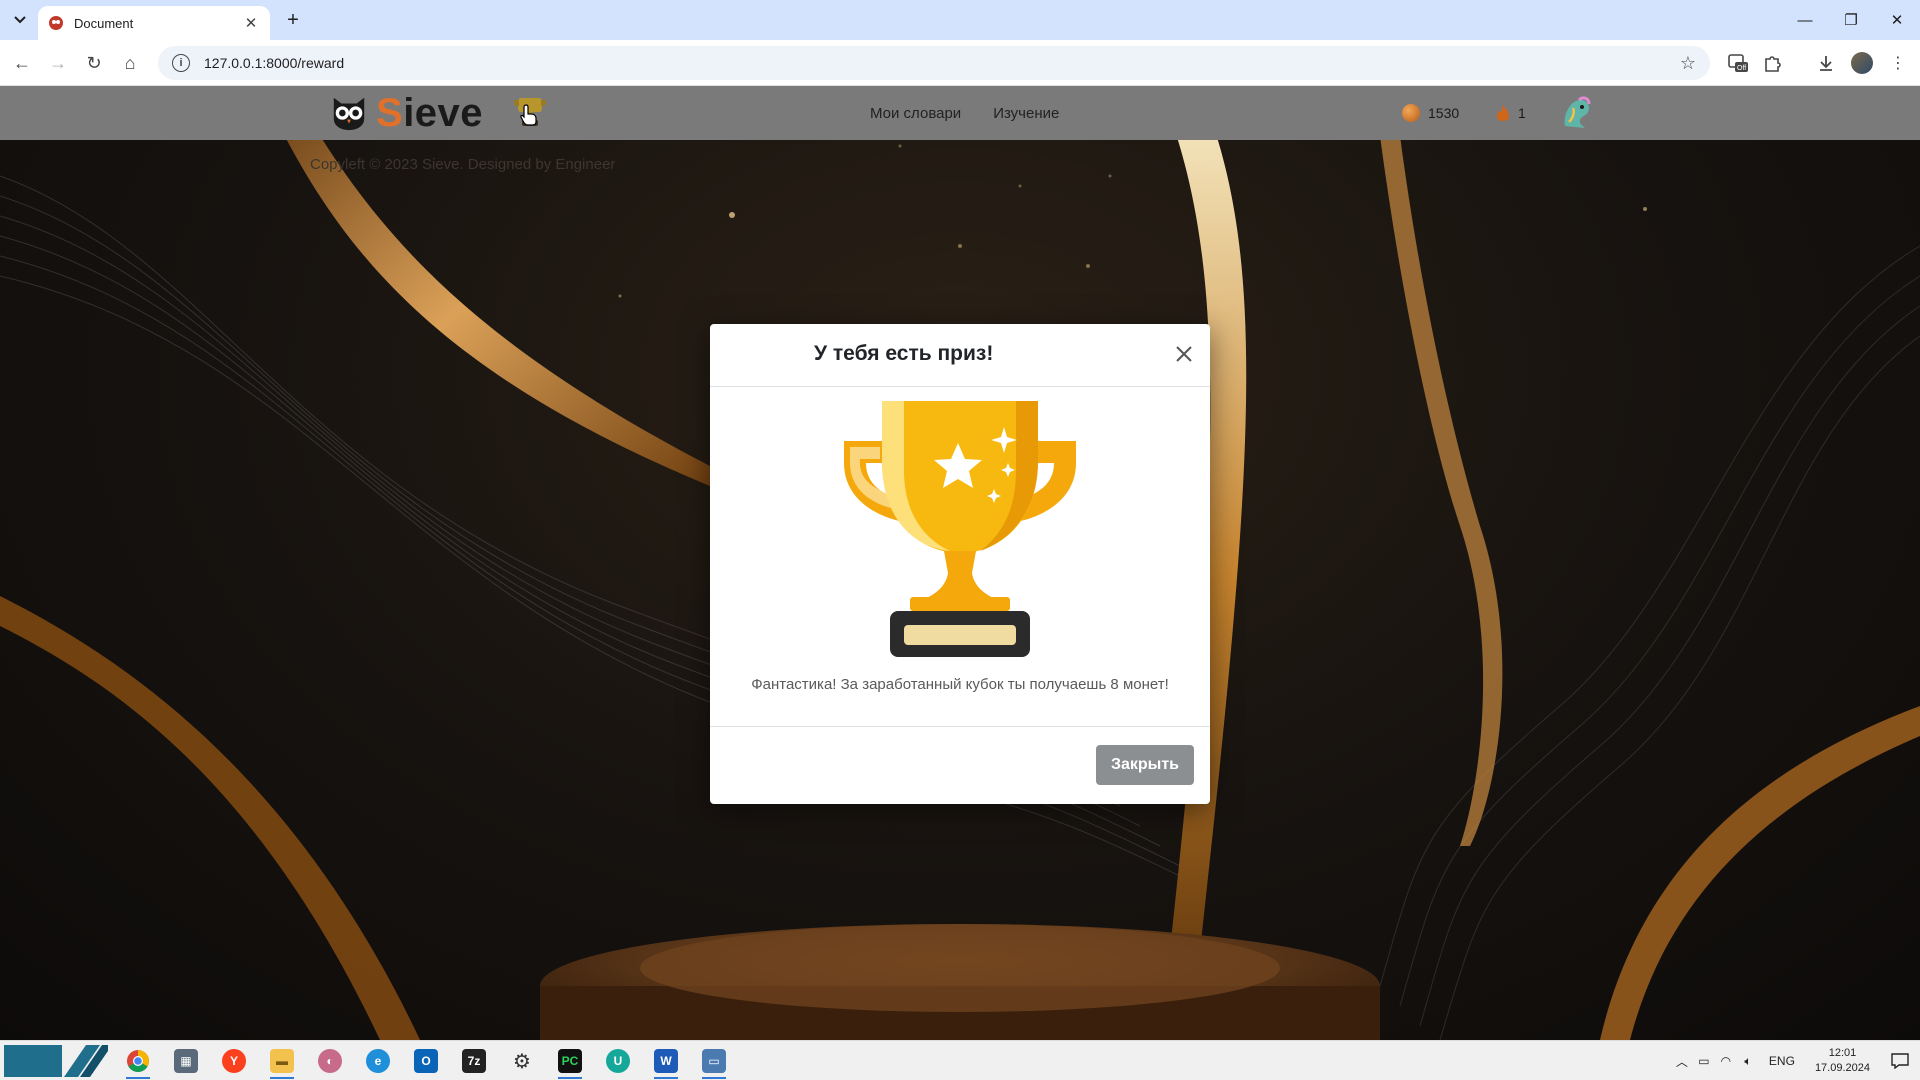  I want to click on clock-date: 17.09.2024, so click(1842, 1068).